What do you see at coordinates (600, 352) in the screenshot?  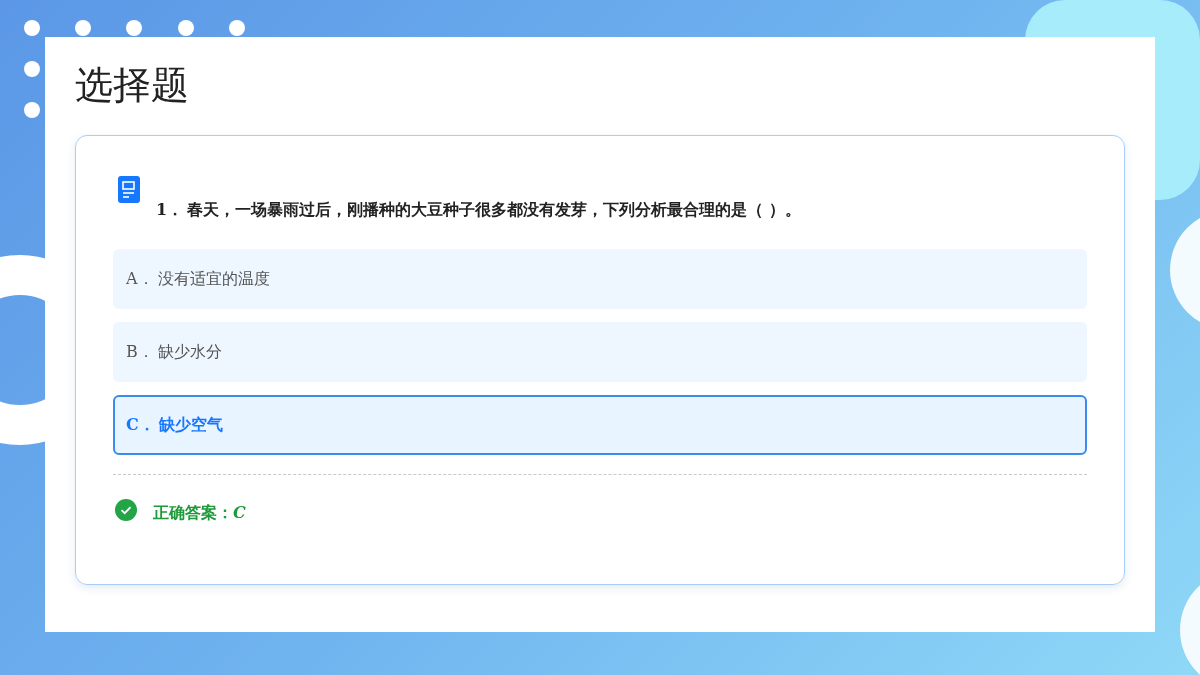 I see `answer-option: B． 缺少水分` at bounding box center [600, 352].